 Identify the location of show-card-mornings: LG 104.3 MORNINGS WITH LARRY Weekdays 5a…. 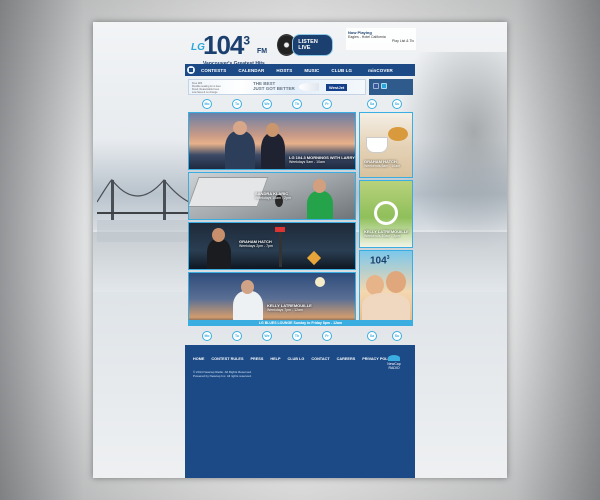
(272, 141).